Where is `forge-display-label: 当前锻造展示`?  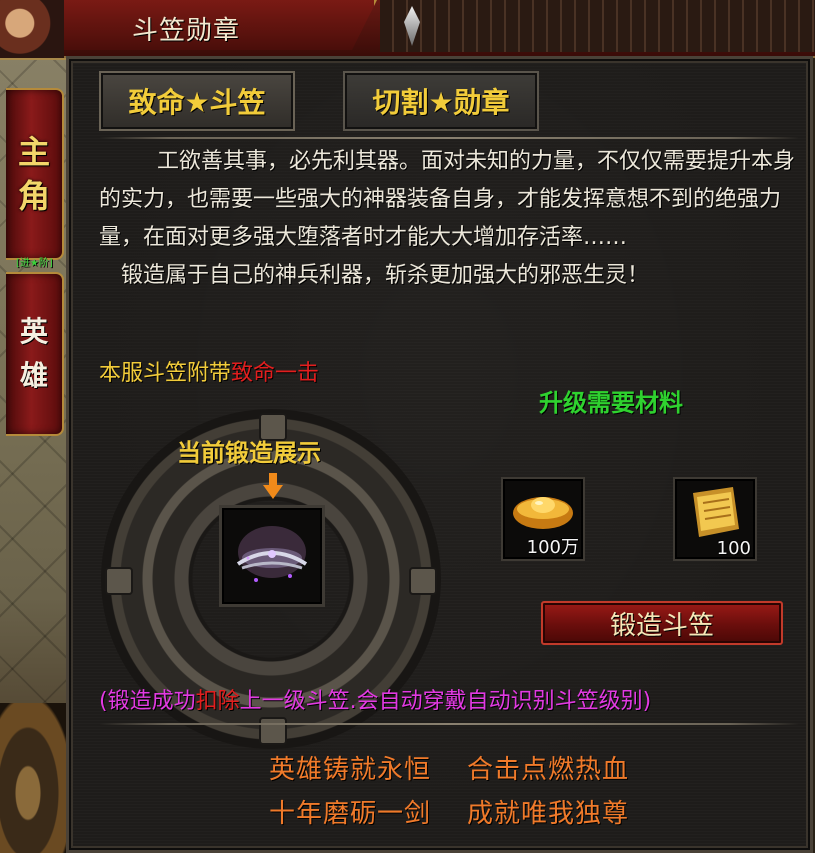 forge-display-label: 当前锻造展示 is located at coordinates (249, 453).